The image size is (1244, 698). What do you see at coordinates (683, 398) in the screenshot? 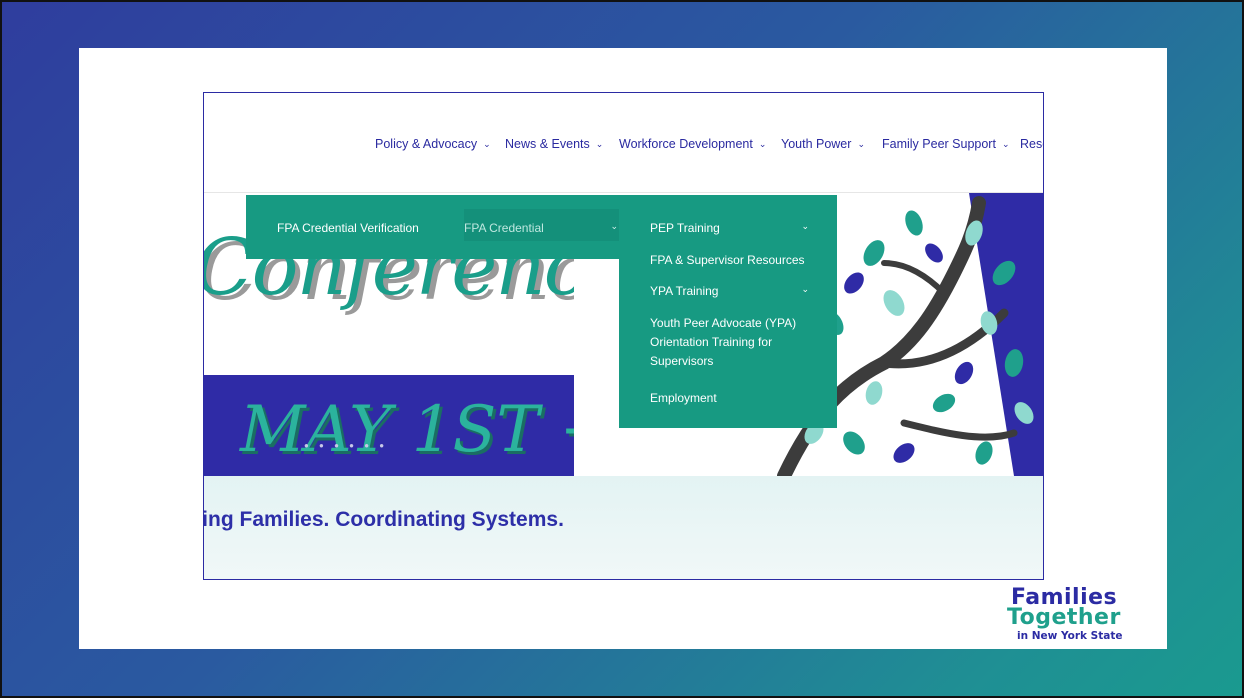
I see `menu-item-employment: Employment` at bounding box center [683, 398].